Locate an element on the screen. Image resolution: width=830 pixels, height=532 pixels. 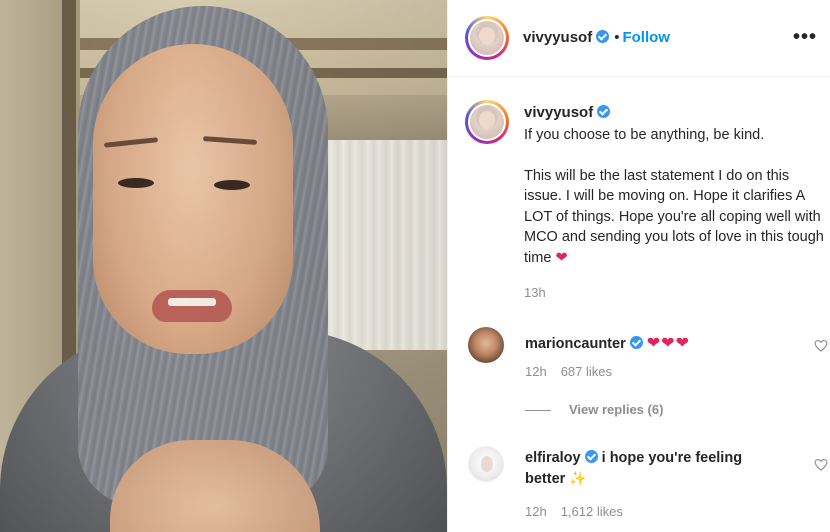
caption-username: vivyyusof is located at coordinates (558, 112).